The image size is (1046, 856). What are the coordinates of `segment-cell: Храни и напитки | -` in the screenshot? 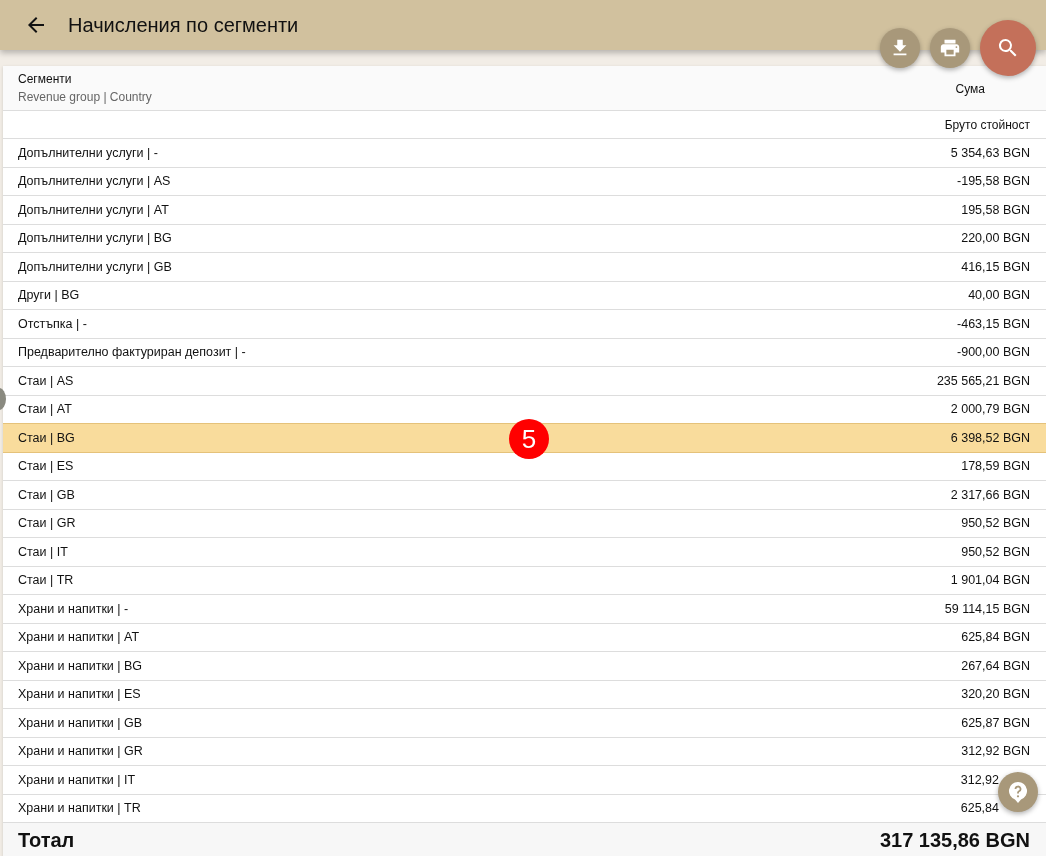 It's located at (73, 608).